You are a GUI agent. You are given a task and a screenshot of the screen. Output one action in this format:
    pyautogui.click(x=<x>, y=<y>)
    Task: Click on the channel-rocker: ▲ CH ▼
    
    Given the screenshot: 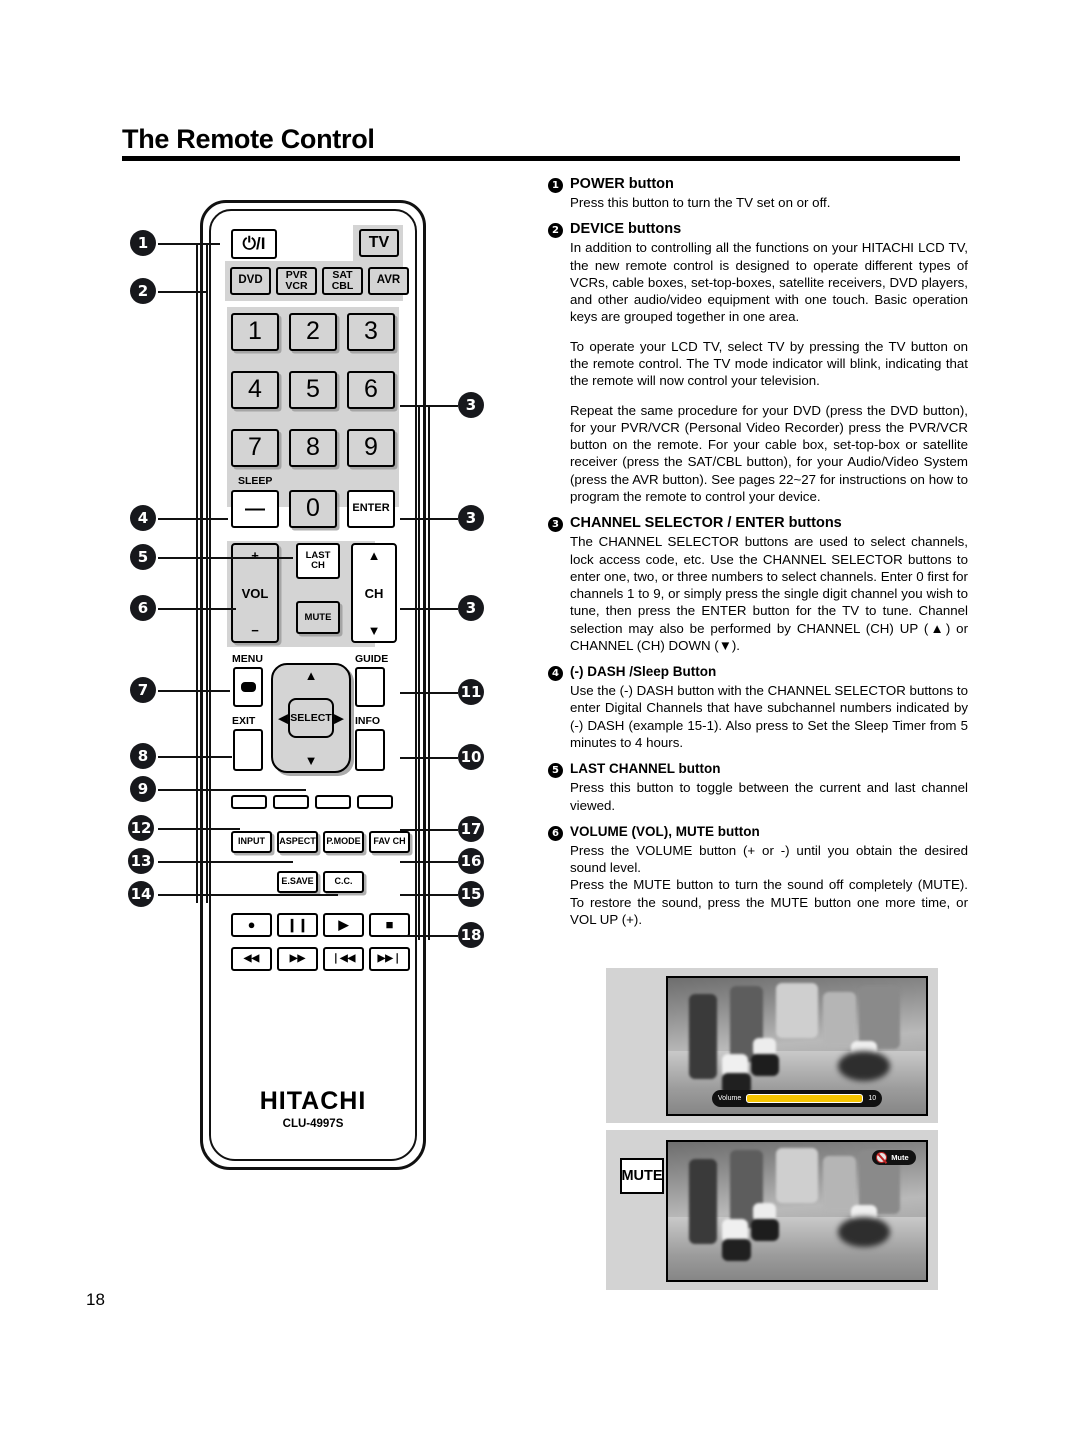 What is the action you would take?
    pyautogui.click(x=374, y=593)
    